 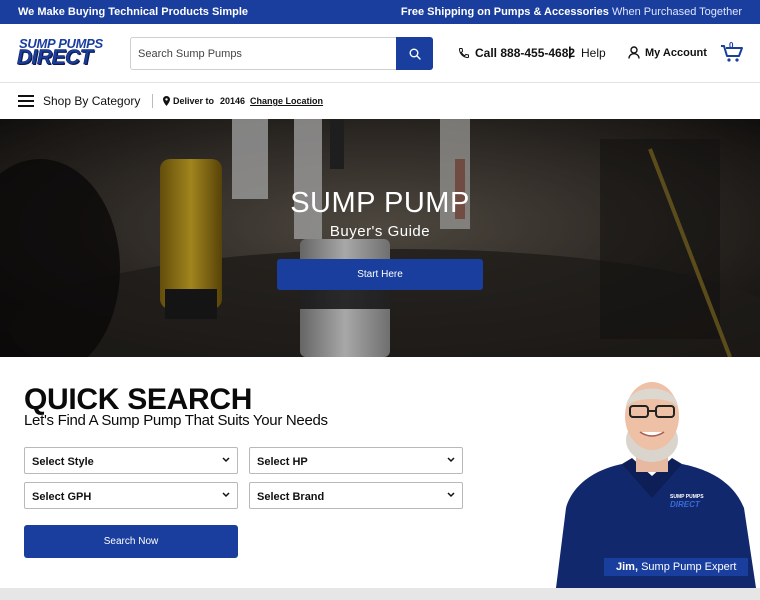 I want to click on footer-strip, so click(x=380, y=594).